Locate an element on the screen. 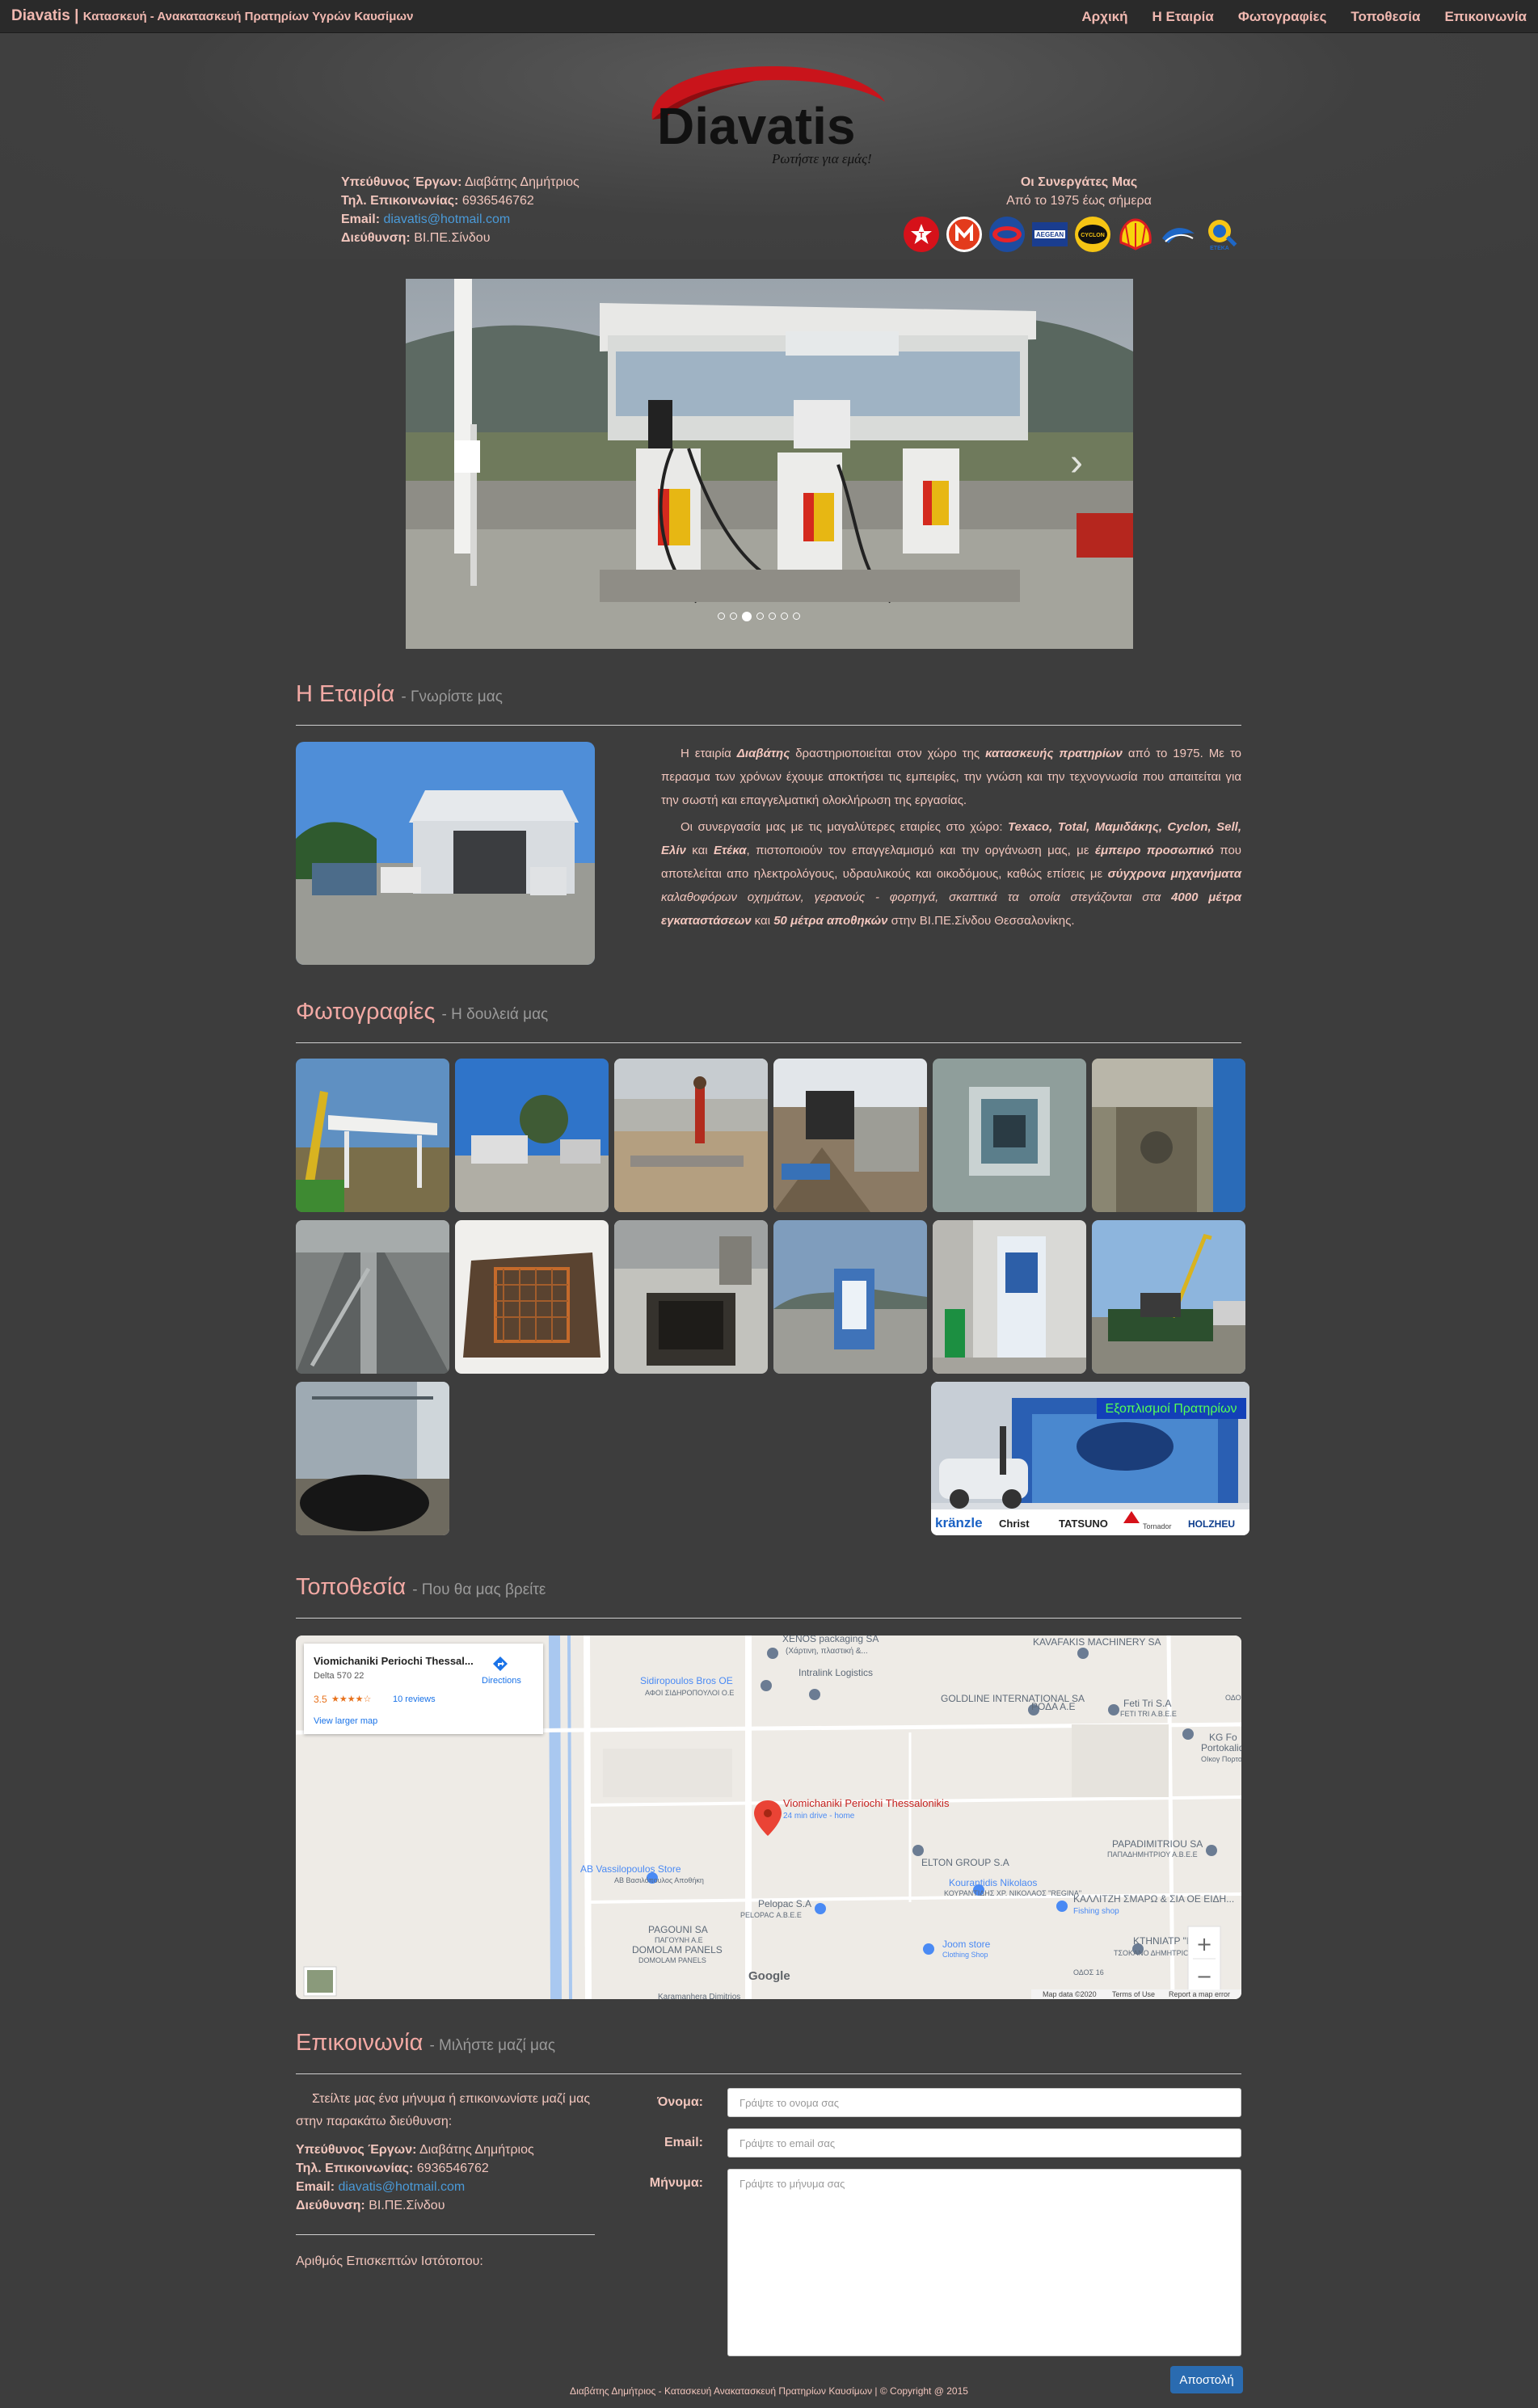 This screenshot has width=1538, height=2408. holzheu-logo: HOLZHEU is located at coordinates (1211, 1524).